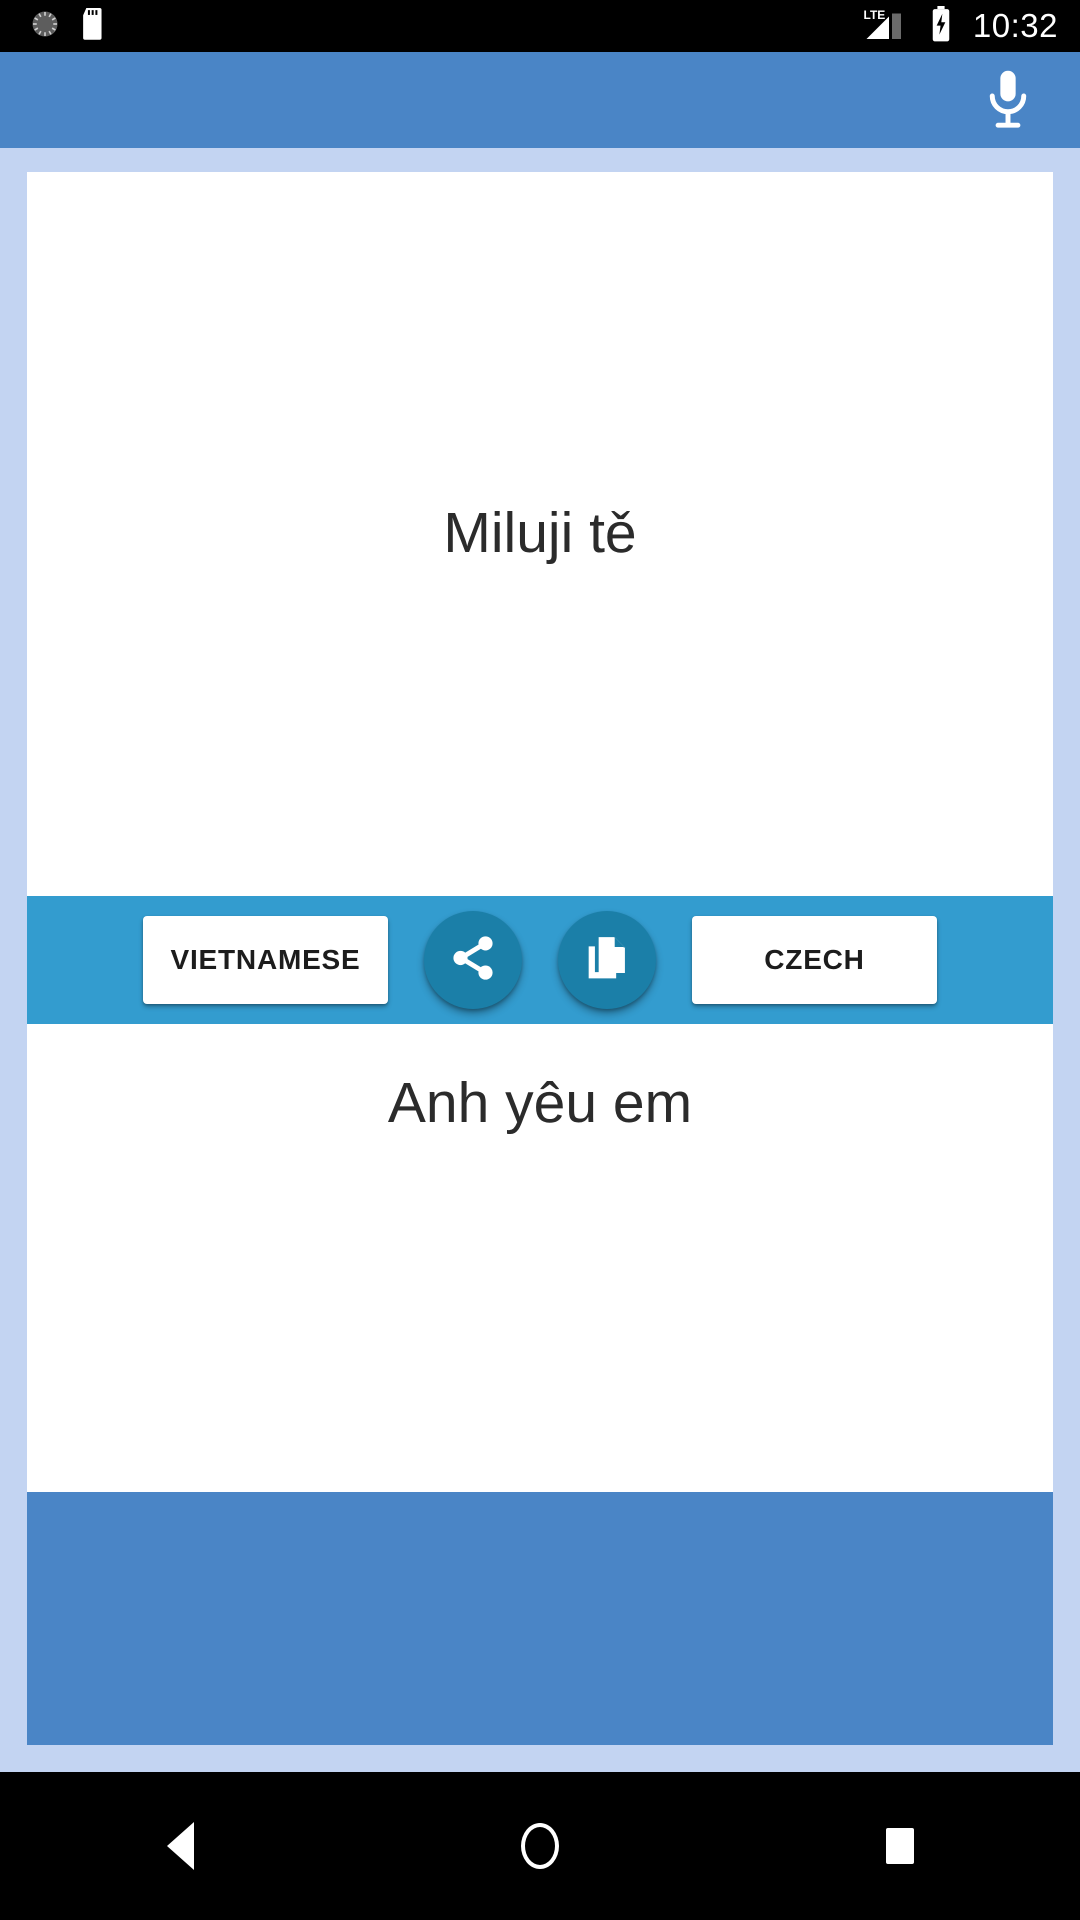 This screenshot has height=1920, width=1080. Describe the element at coordinates (265, 960) in the screenshot. I see `source-language-button: VIETNAMESE` at that location.